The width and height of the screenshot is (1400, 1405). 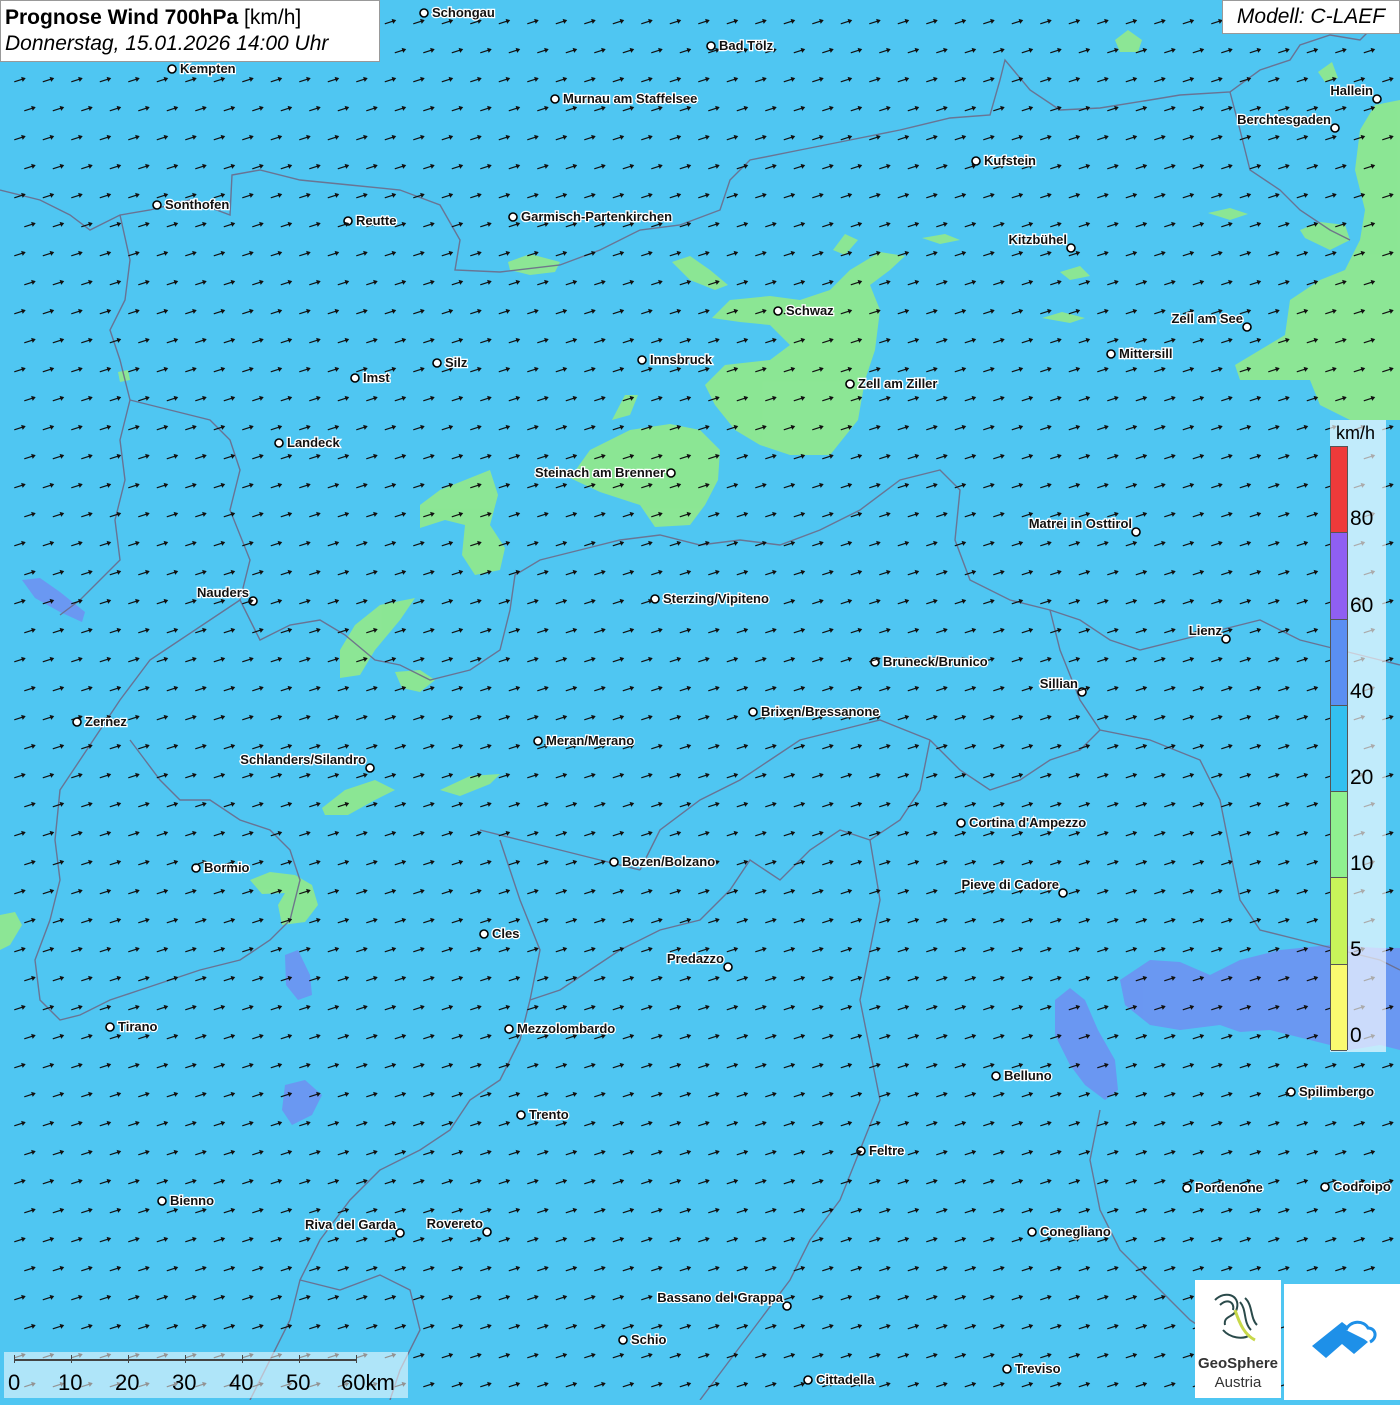 I want to click on map-title: Prognose Wind 700hPa [km/h], so click(x=190, y=17).